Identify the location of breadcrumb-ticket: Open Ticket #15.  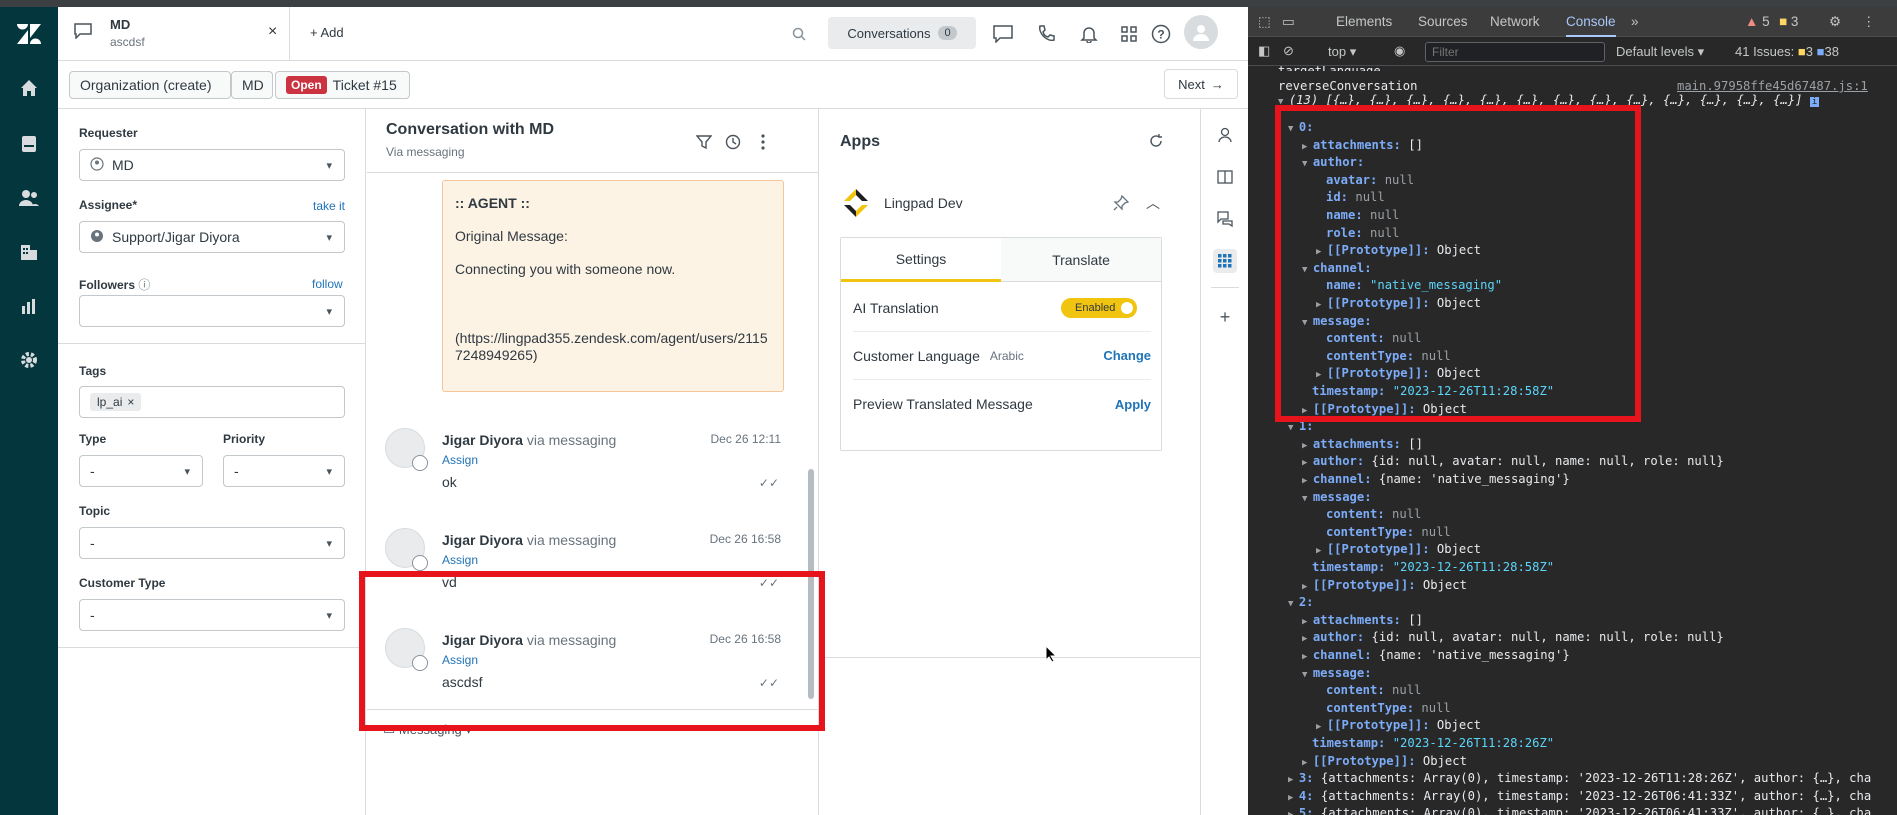
(342, 85).